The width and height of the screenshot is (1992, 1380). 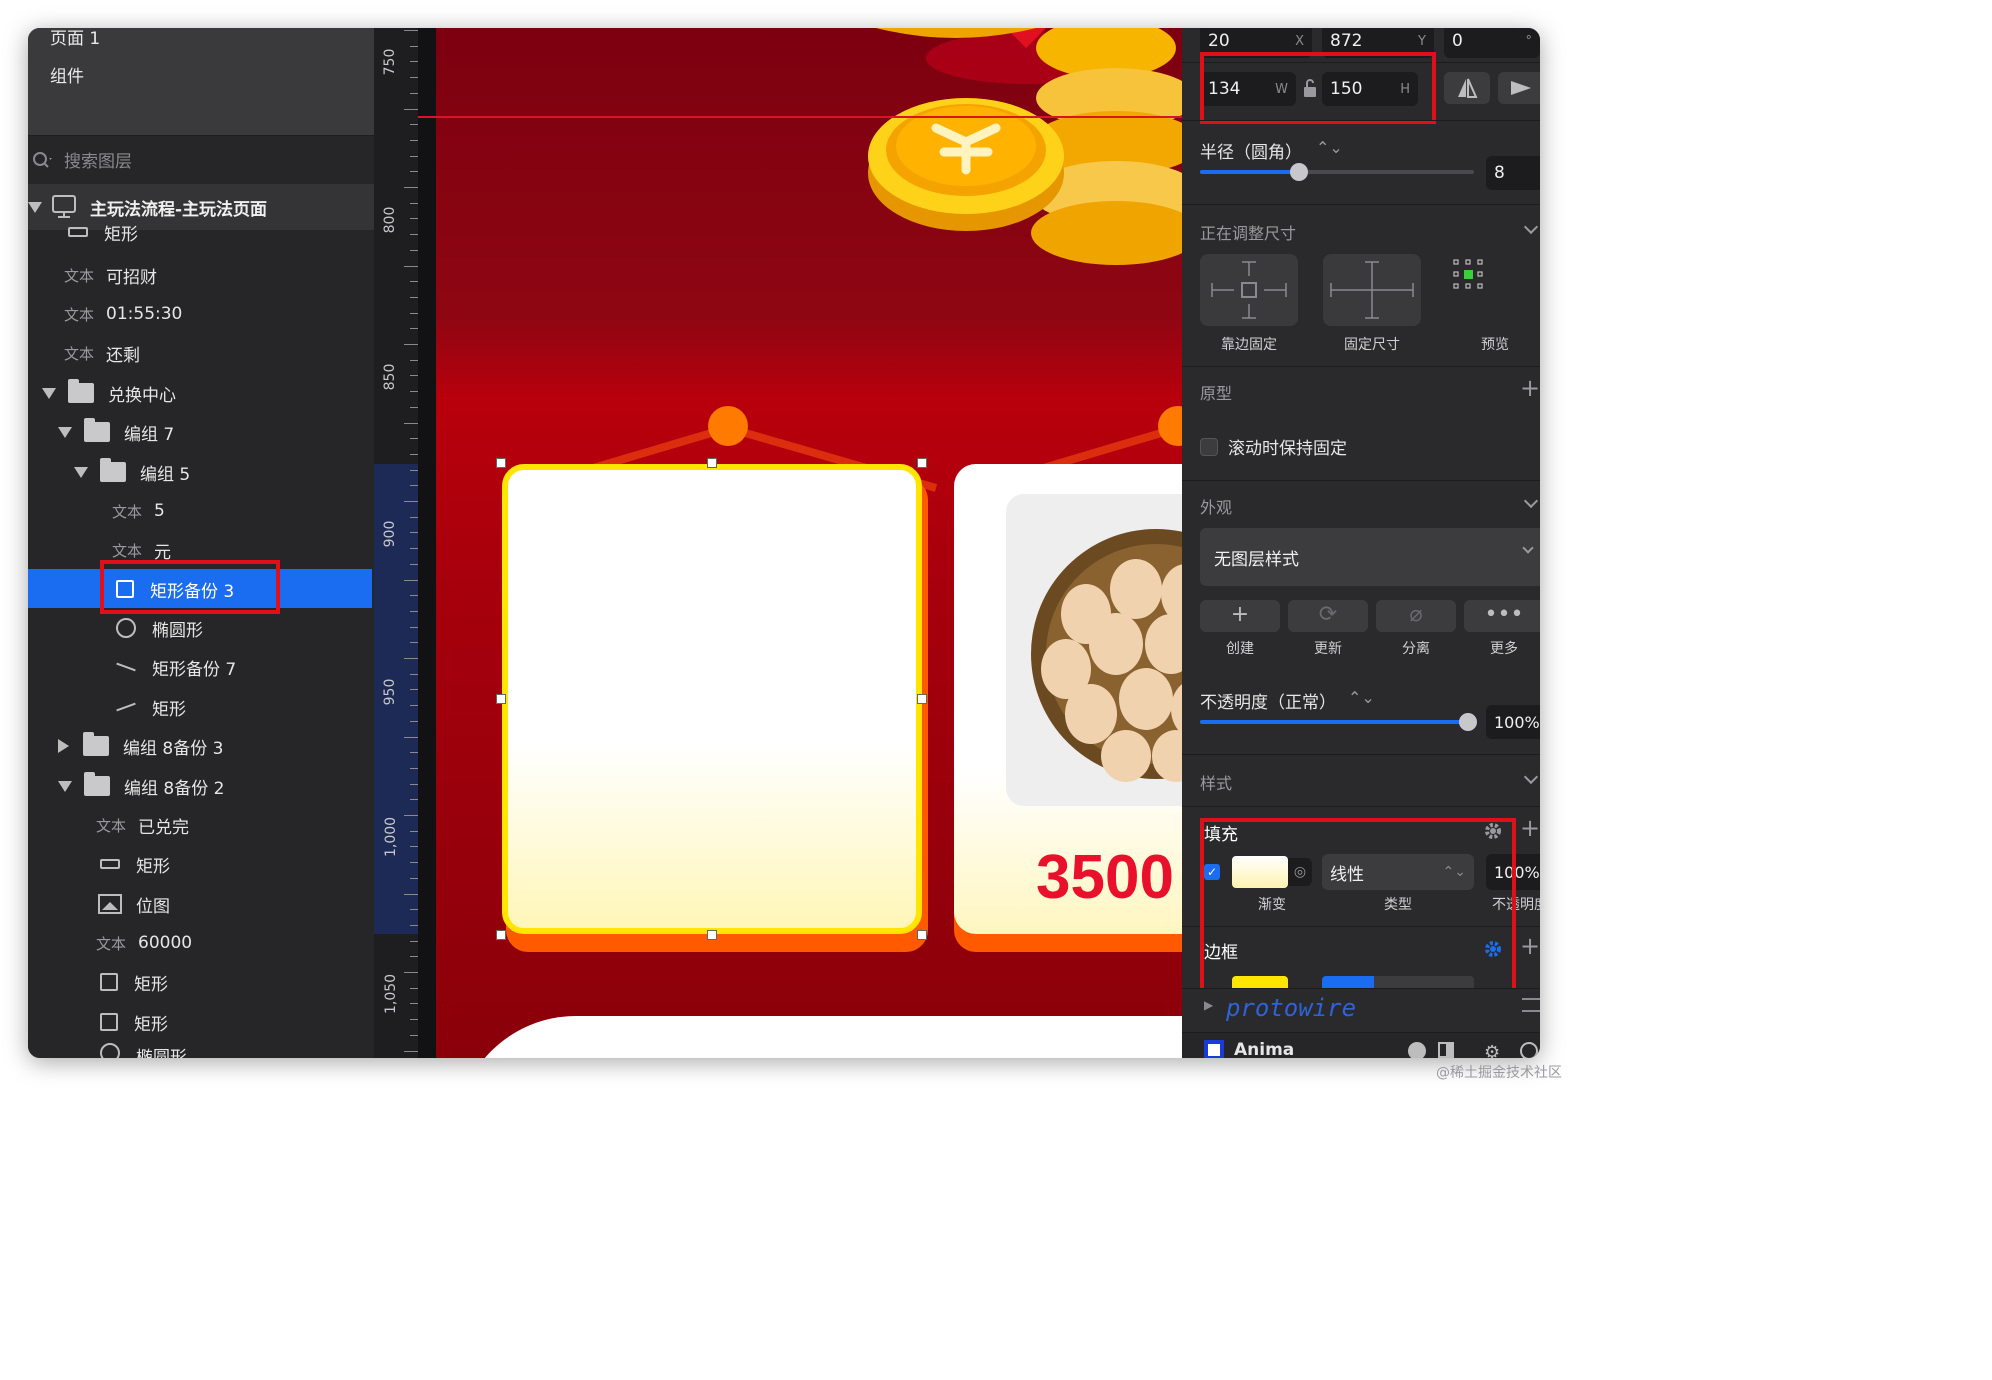 I want to click on watermark: @稀土掘金技术社区, so click(x=1499, y=1073).